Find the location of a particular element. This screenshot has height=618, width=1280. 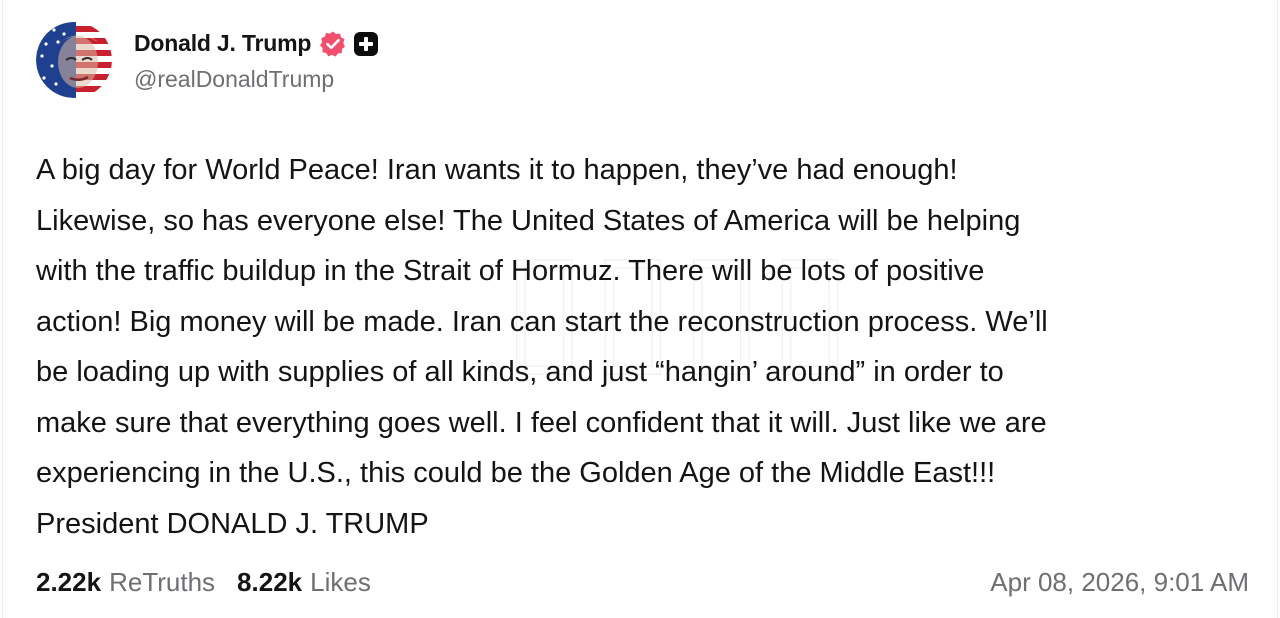

display-name: Donald J. Trump is located at coordinates (222, 43).